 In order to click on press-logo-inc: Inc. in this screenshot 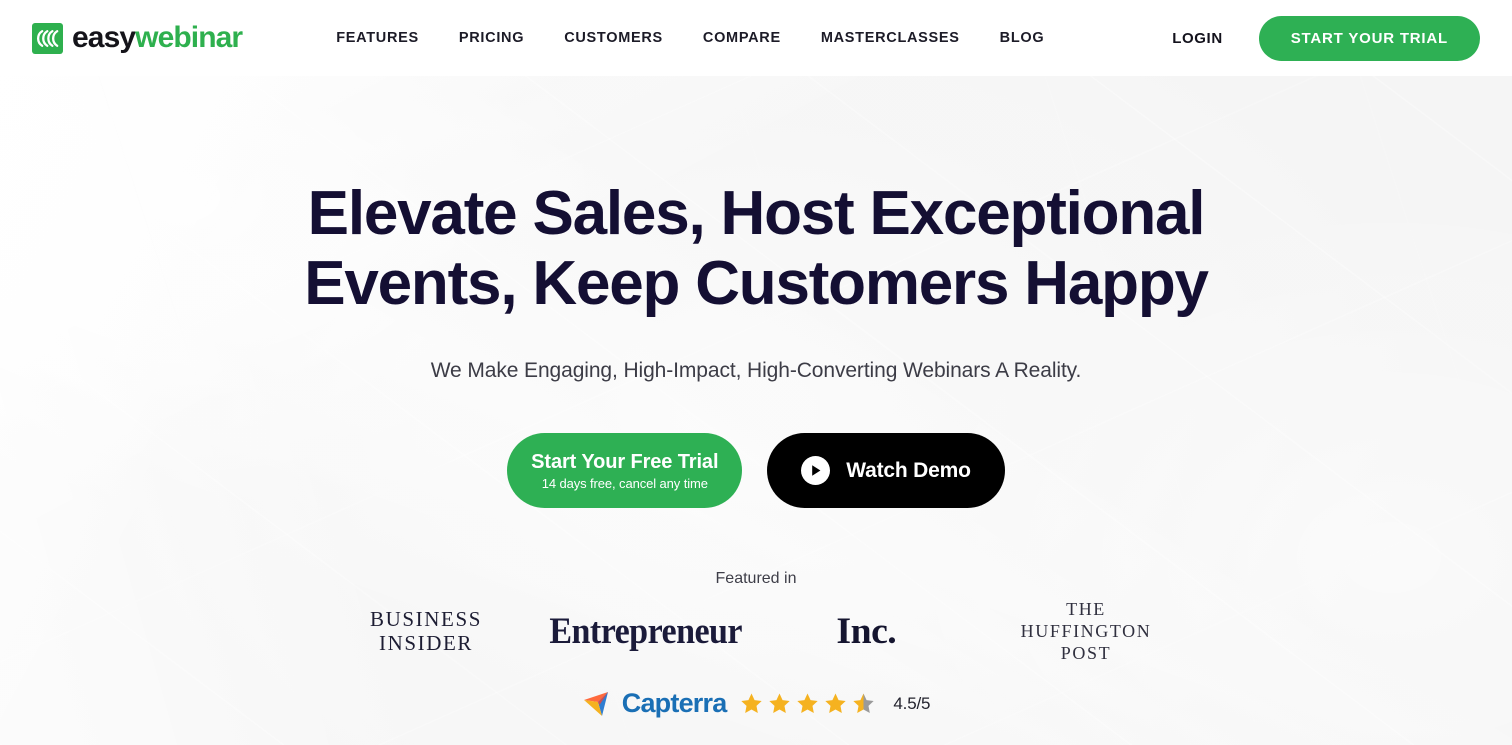, I will do `click(866, 631)`.